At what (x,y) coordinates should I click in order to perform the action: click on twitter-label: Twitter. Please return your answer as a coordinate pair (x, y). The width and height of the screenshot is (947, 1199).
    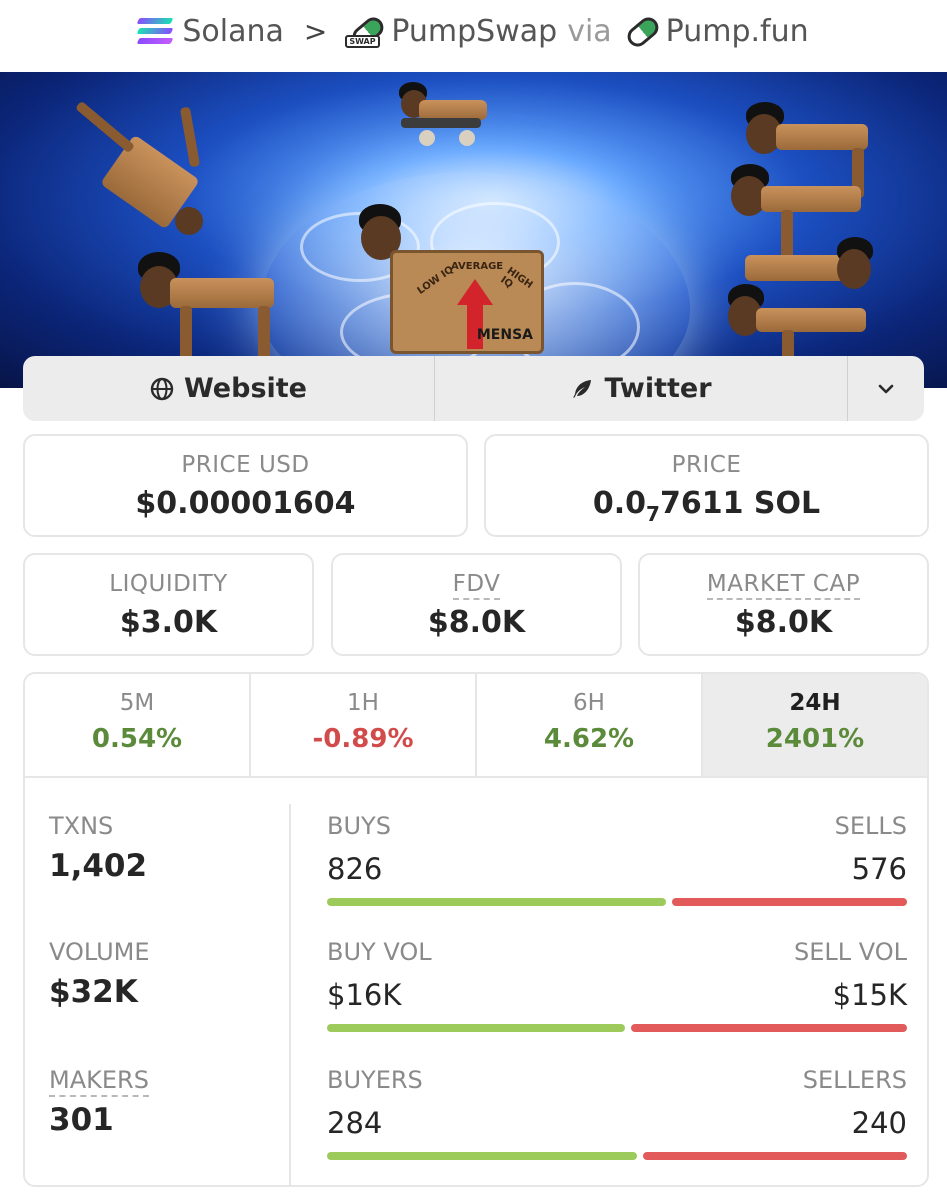
    Looking at the image, I should click on (658, 388).